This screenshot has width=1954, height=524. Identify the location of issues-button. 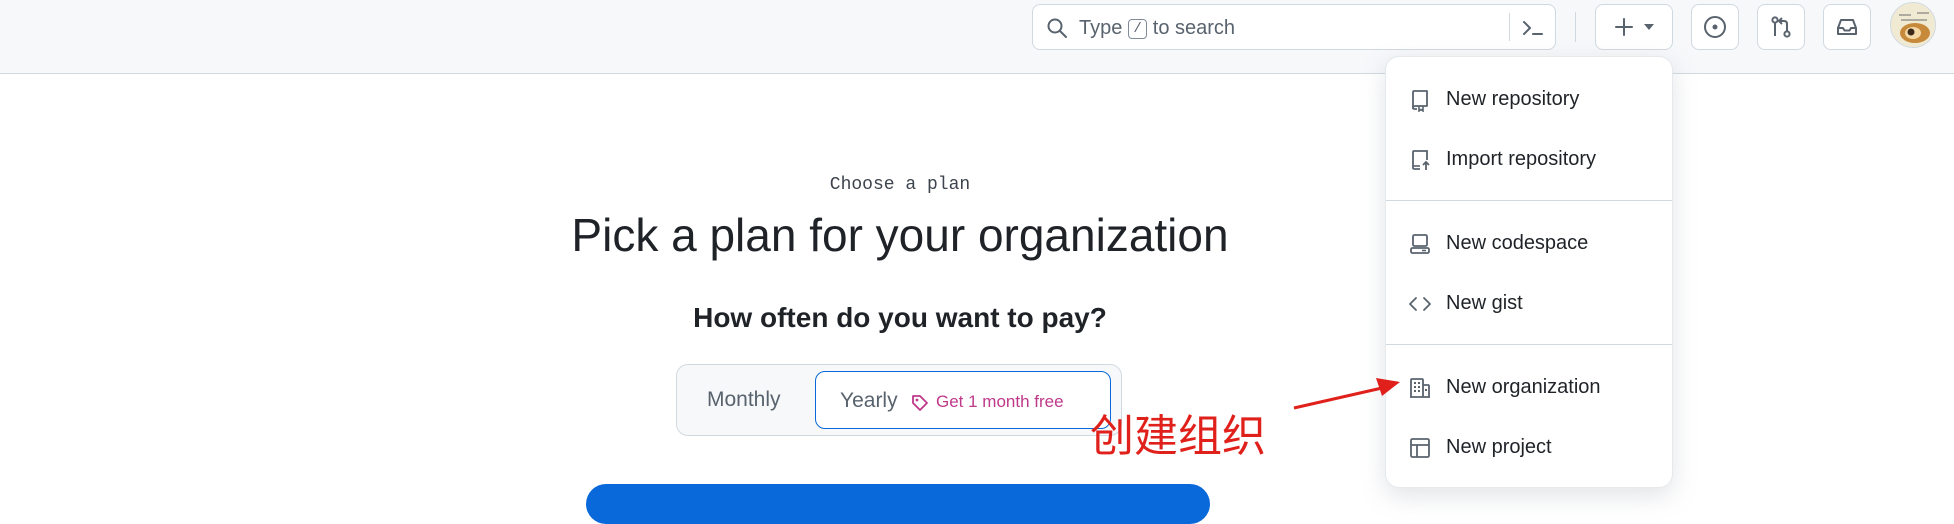
(1715, 27).